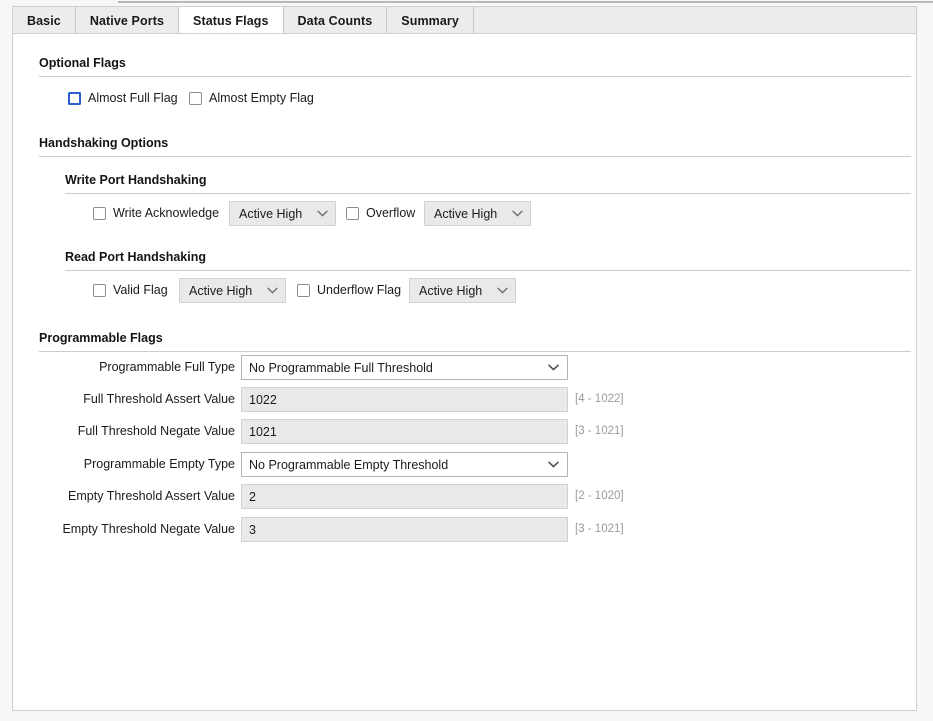  Describe the element at coordinates (136, 180) in the screenshot. I see `write-port-handshaking-title: Write Port Handshaking` at that location.